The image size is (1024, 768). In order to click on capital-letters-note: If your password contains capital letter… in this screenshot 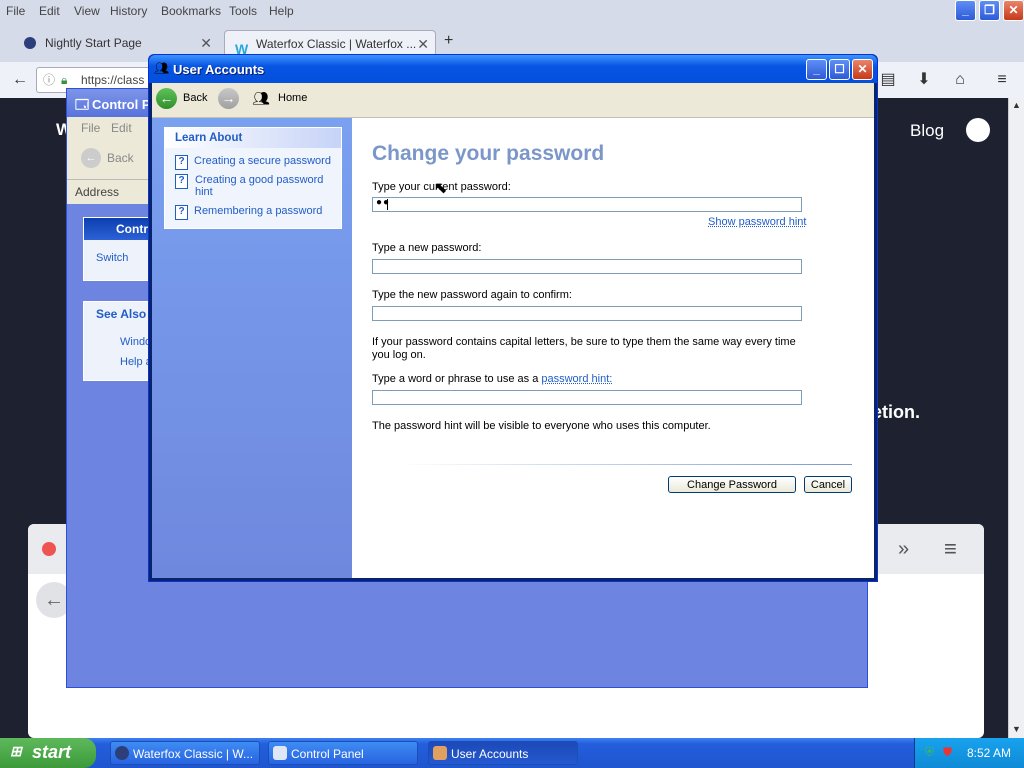, I will do `click(584, 348)`.